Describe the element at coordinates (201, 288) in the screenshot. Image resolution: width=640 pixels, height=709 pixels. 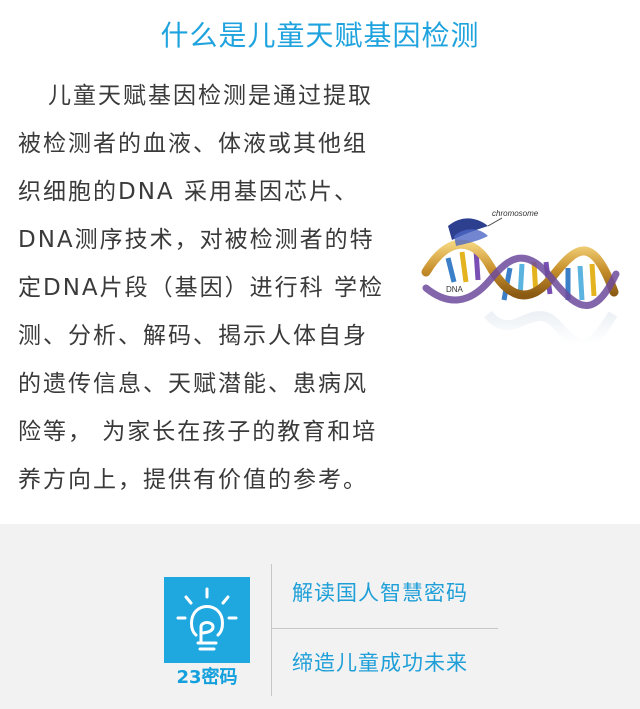
I see `paragraph-line: 定DNA片段（基因）进行科 学检` at that location.